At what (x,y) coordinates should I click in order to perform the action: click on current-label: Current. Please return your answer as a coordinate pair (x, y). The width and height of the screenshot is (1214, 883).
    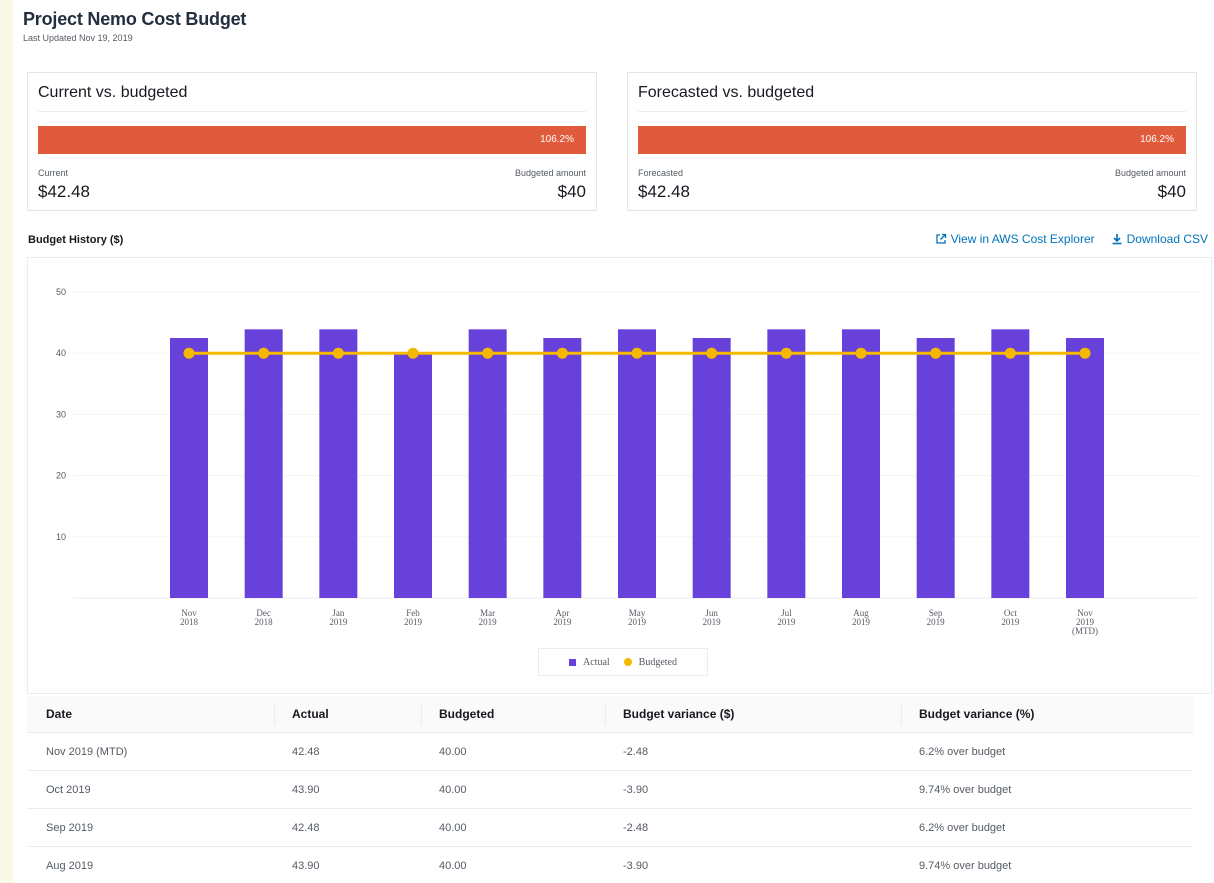
    Looking at the image, I should click on (53, 173).